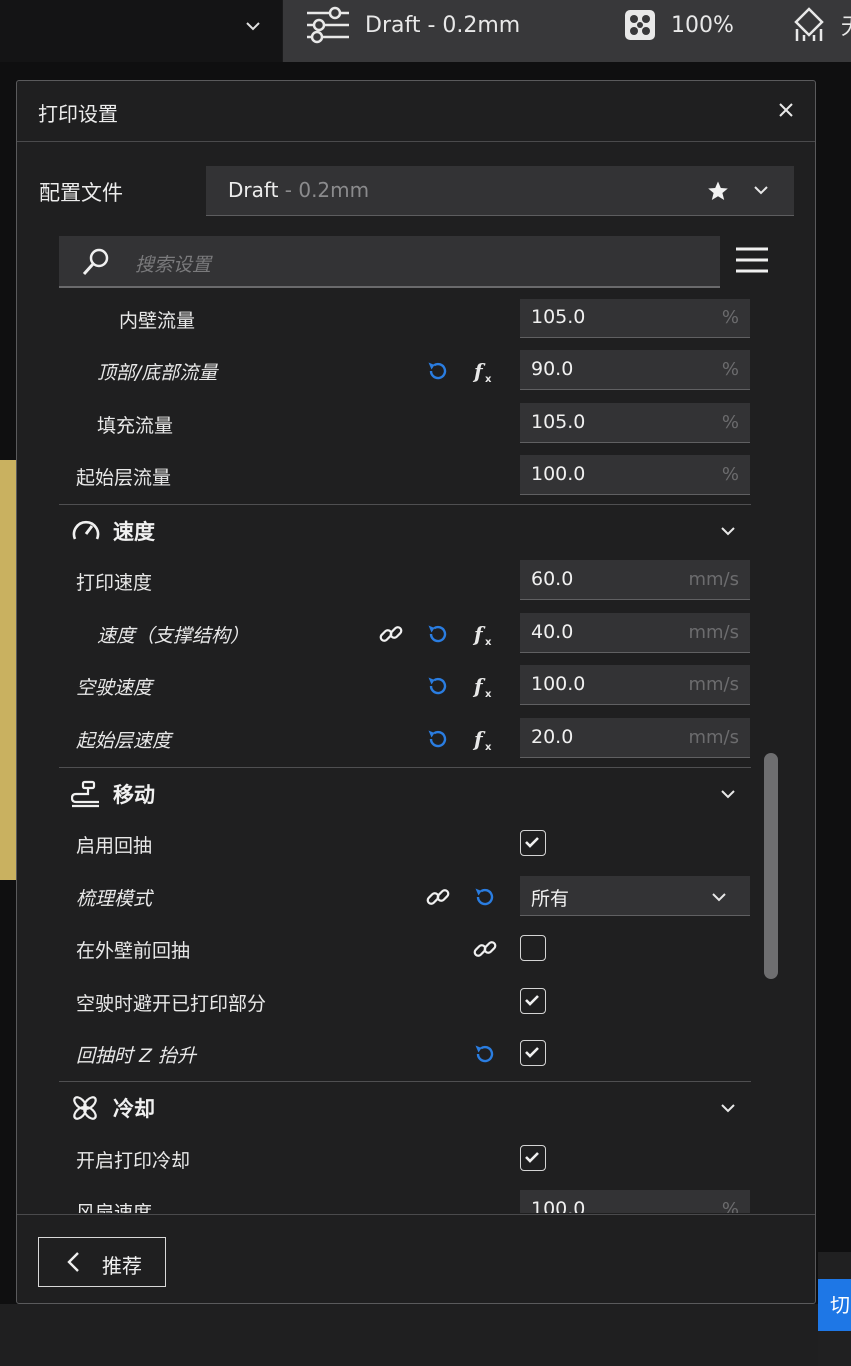 This screenshot has height=1366, width=851. Describe the element at coordinates (635, 896) in the screenshot. I see `combing-mode-select: 所有` at that location.